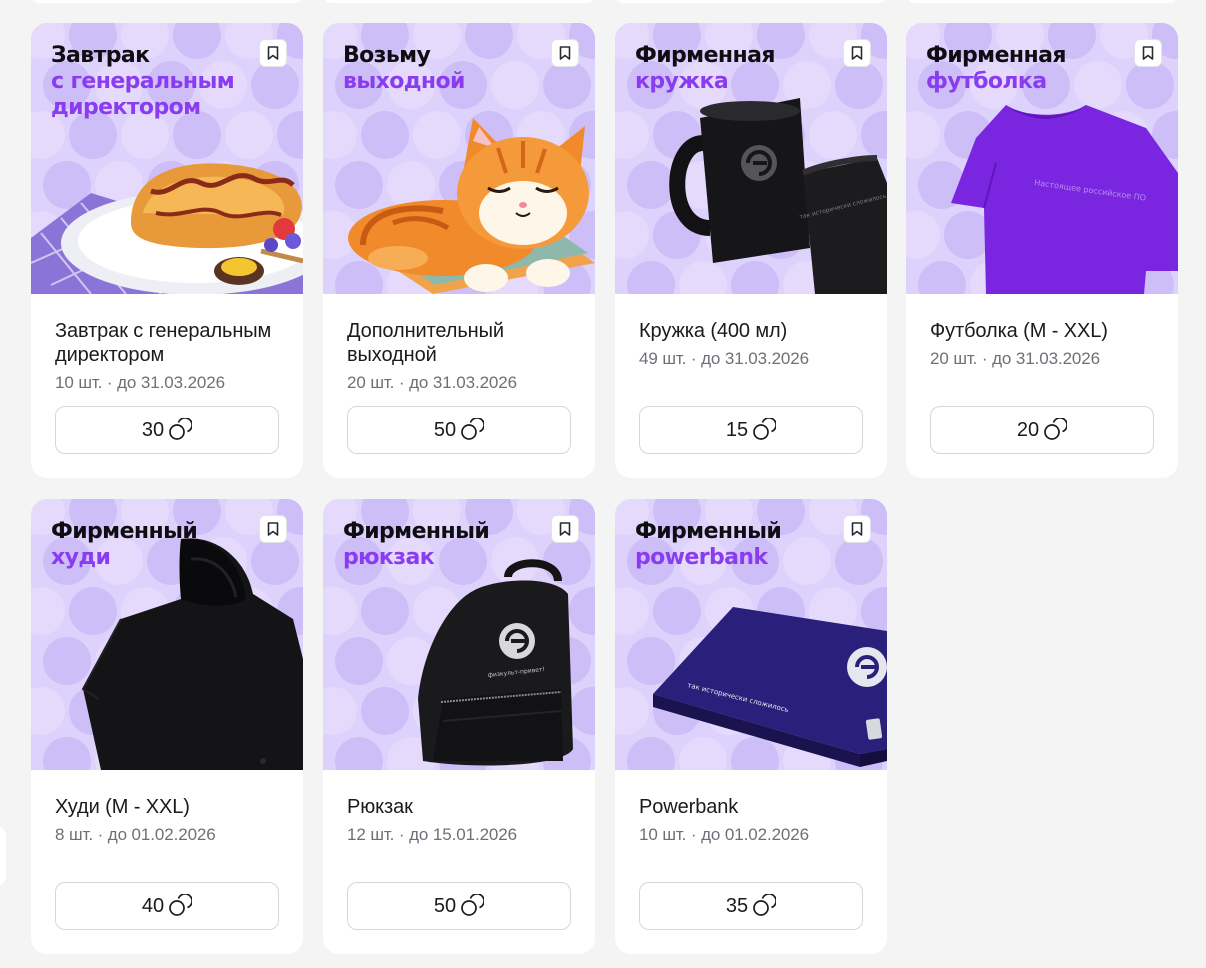 The width and height of the screenshot is (1206, 968). Describe the element at coordinates (708, 544) in the screenshot. I see `hero-title: Фирменный powerbank` at that location.